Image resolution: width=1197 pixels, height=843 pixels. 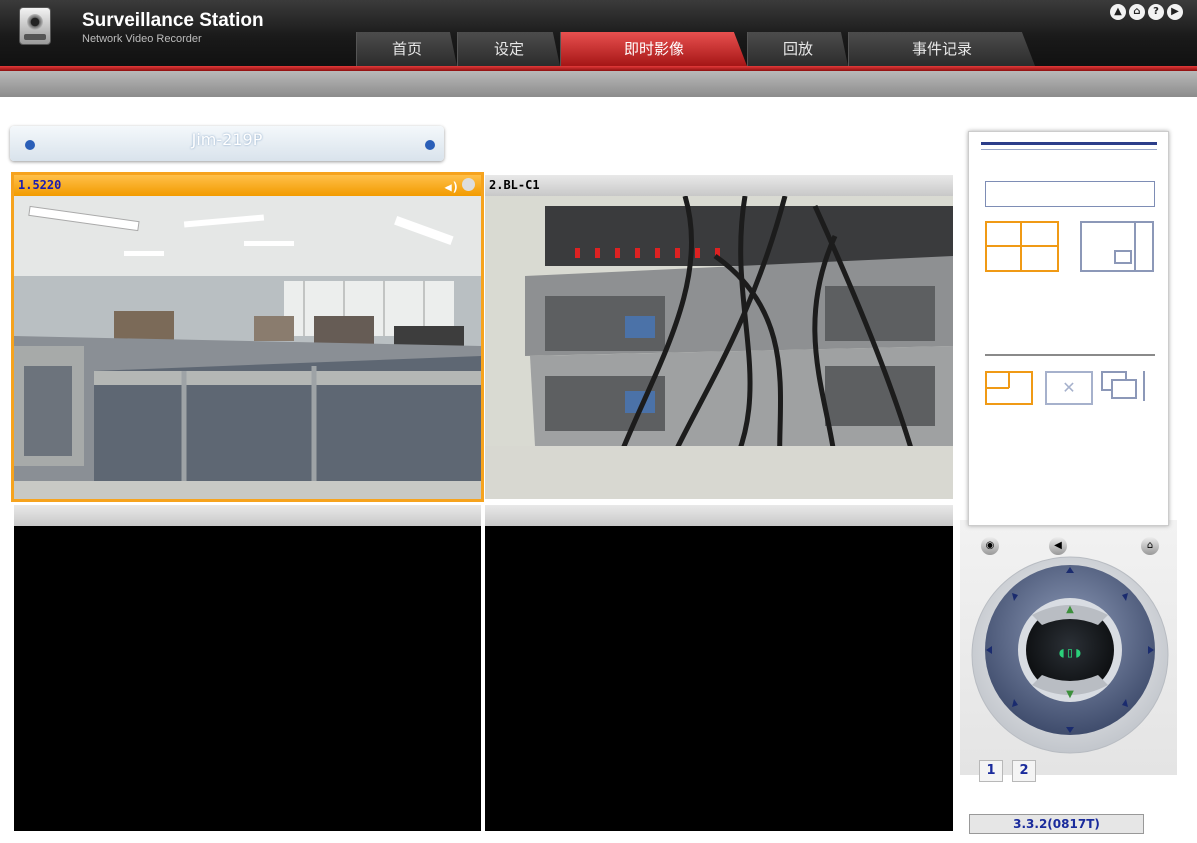 I want to click on camera-feed-office, so click(x=247, y=347).